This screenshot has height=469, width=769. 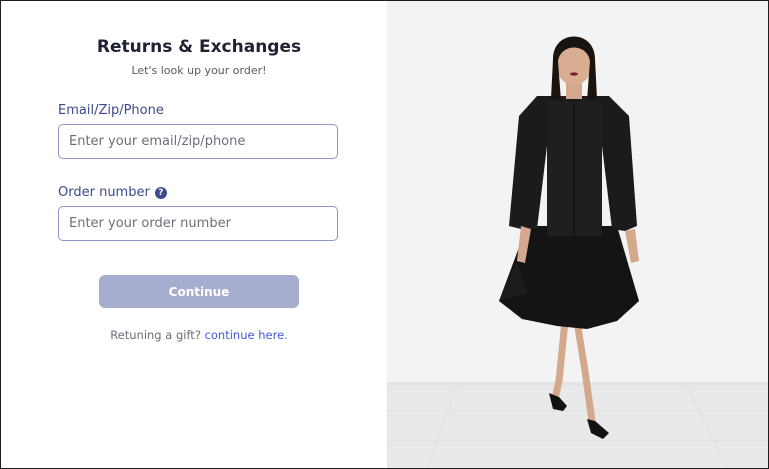 I want to click on email-zip-phone-input, so click(x=198, y=141).